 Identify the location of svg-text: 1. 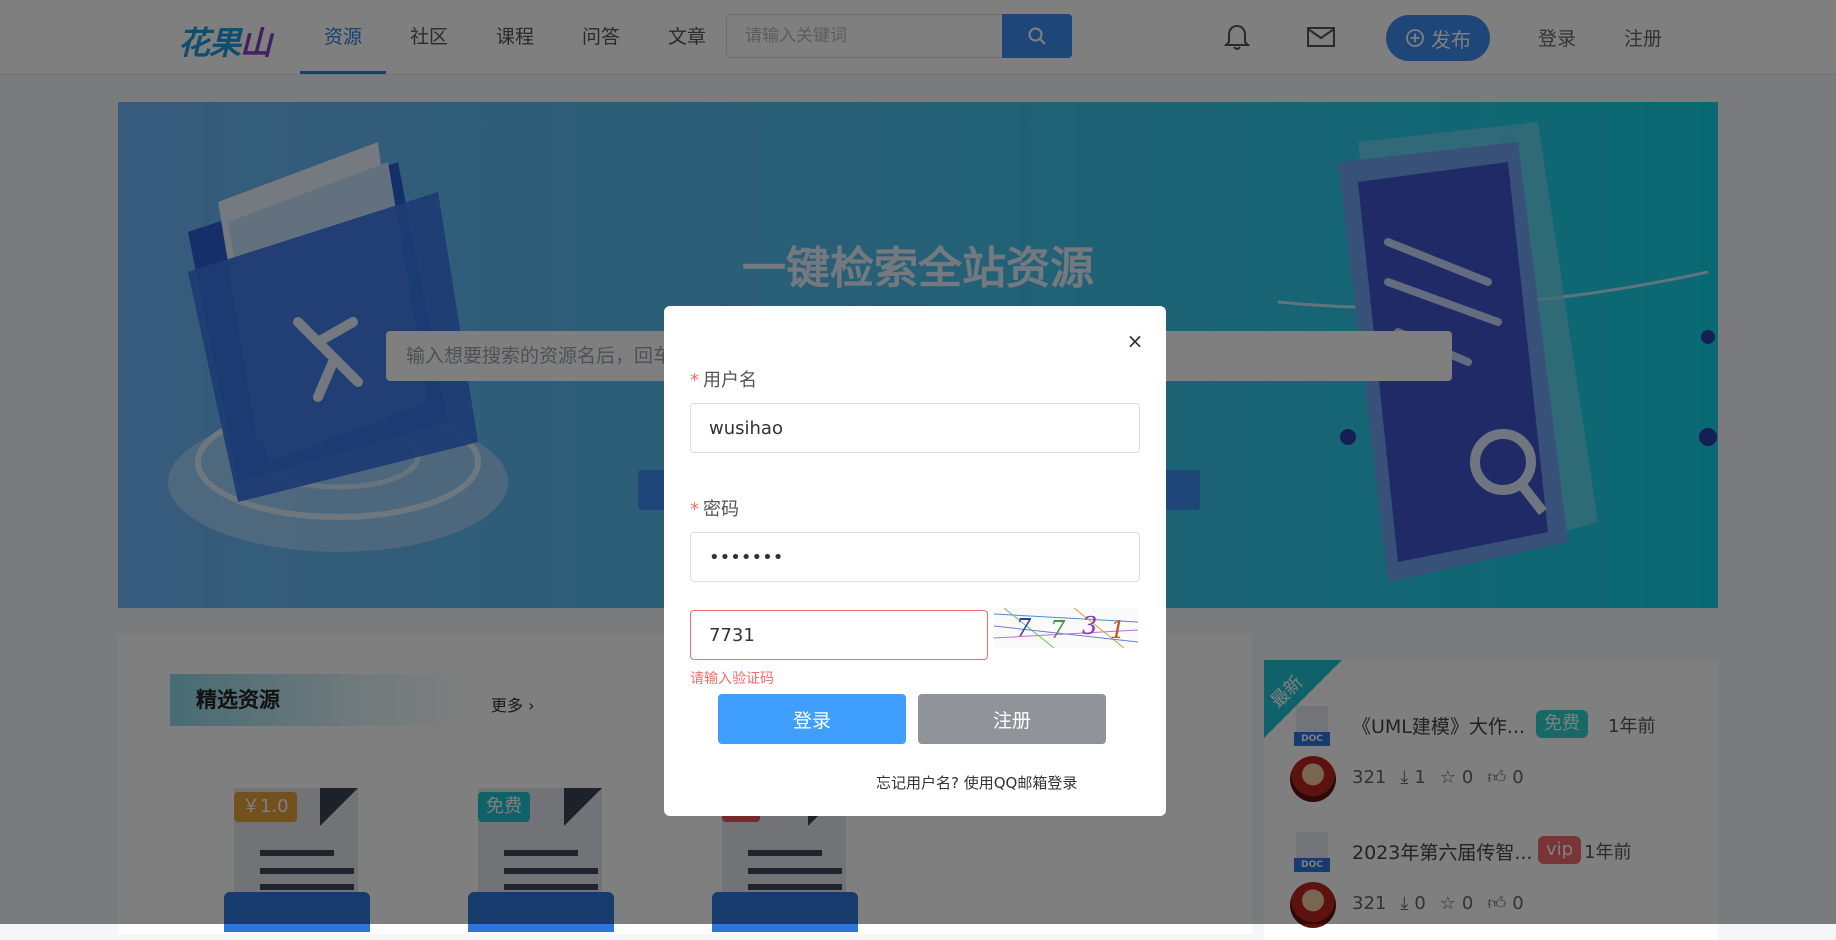
(1117, 630).